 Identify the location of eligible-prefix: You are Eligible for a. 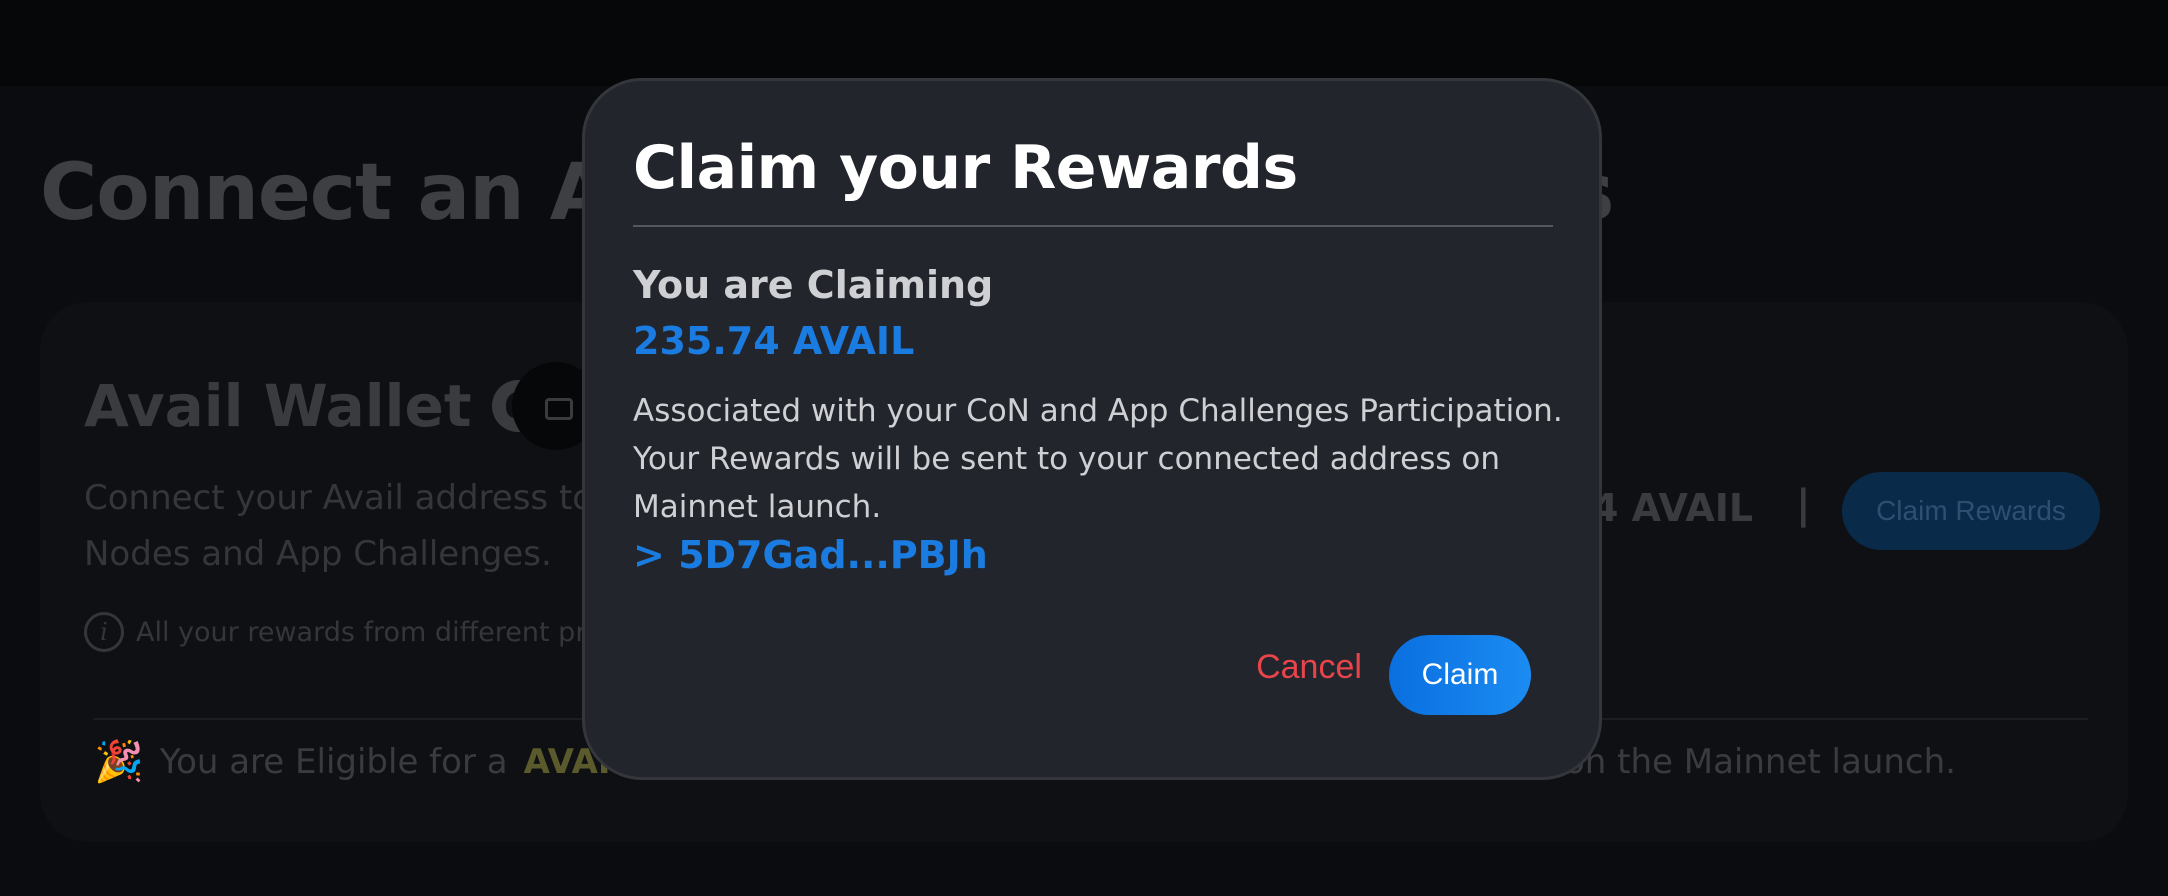
(333, 761).